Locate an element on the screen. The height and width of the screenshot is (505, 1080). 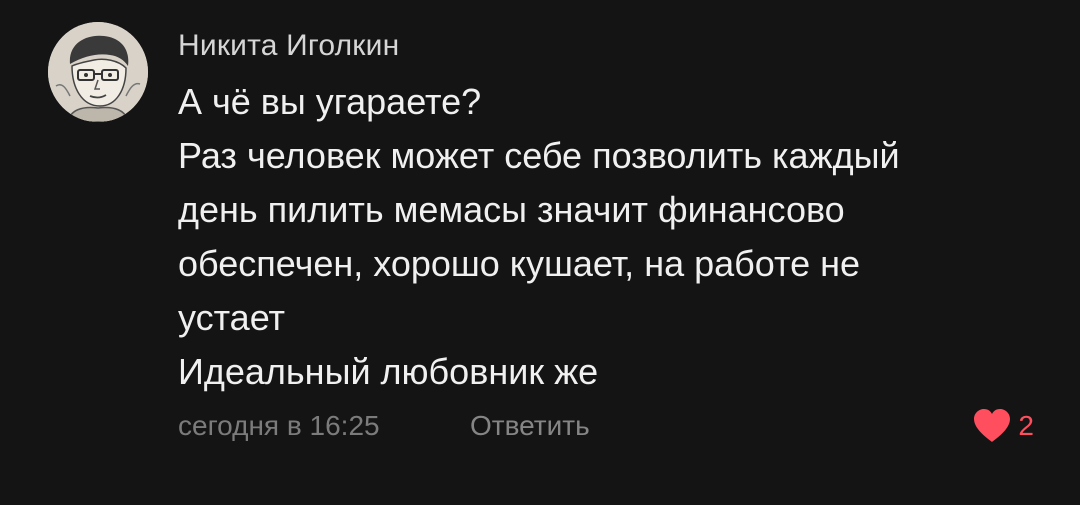
user-sketch-avatar-icon is located at coordinates (98, 72).